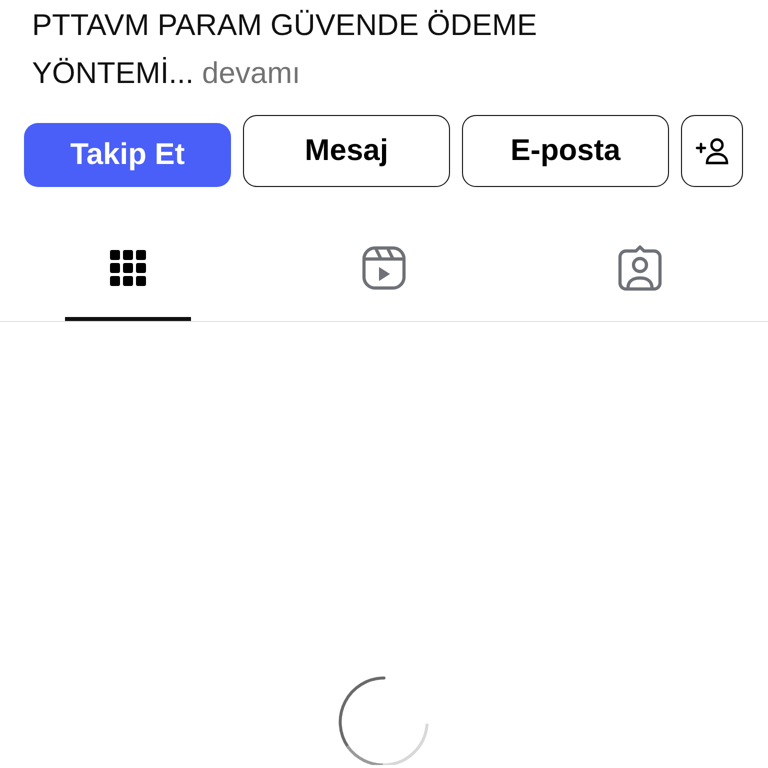 This screenshot has width=768, height=768. What do you see at coordinates (640, 268) in the screenshot?
I see `tagged-person-icon` at bounding box center [640, 268].